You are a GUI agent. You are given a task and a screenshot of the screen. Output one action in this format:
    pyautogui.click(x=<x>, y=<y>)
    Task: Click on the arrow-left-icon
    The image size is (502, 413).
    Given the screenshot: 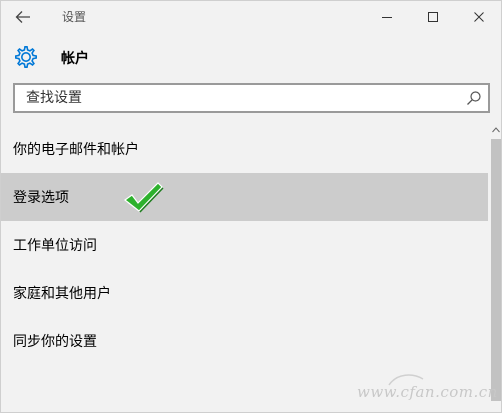 What is the action you would take?
    pyautogui.click(x=22, y=17)
    